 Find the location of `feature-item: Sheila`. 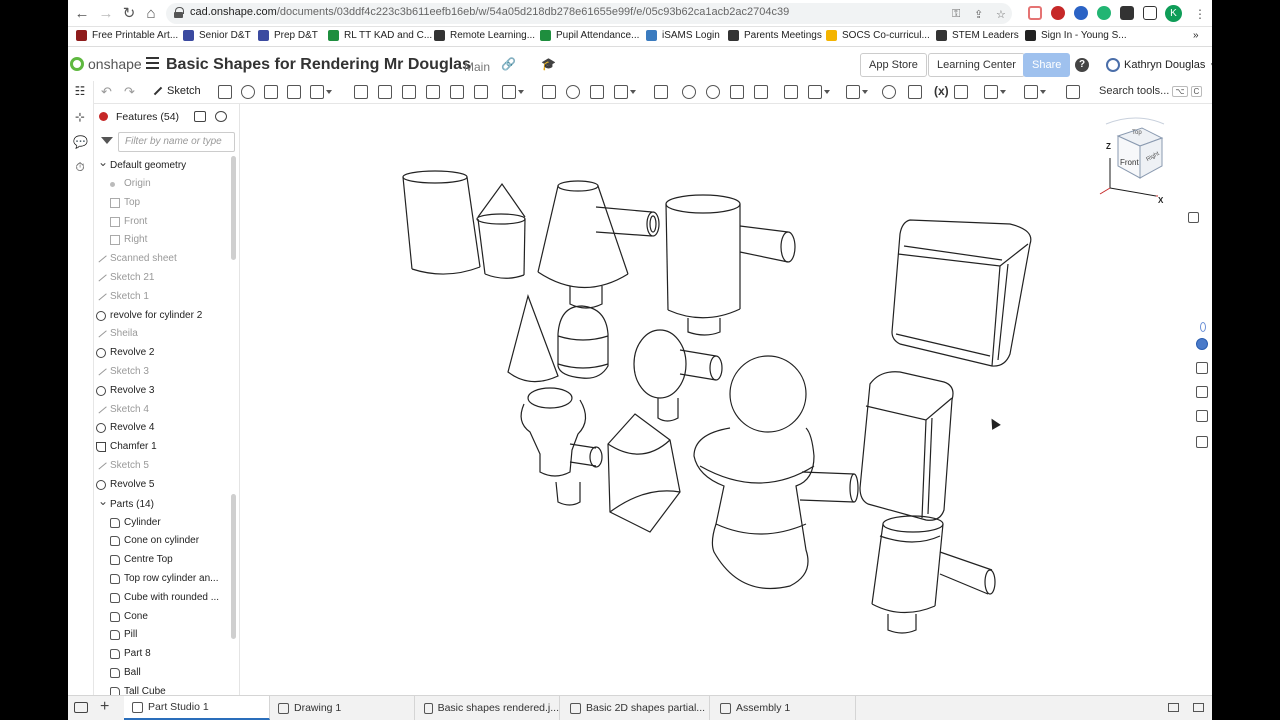

feature-item: Sheila is located at coordinates (162, 334).